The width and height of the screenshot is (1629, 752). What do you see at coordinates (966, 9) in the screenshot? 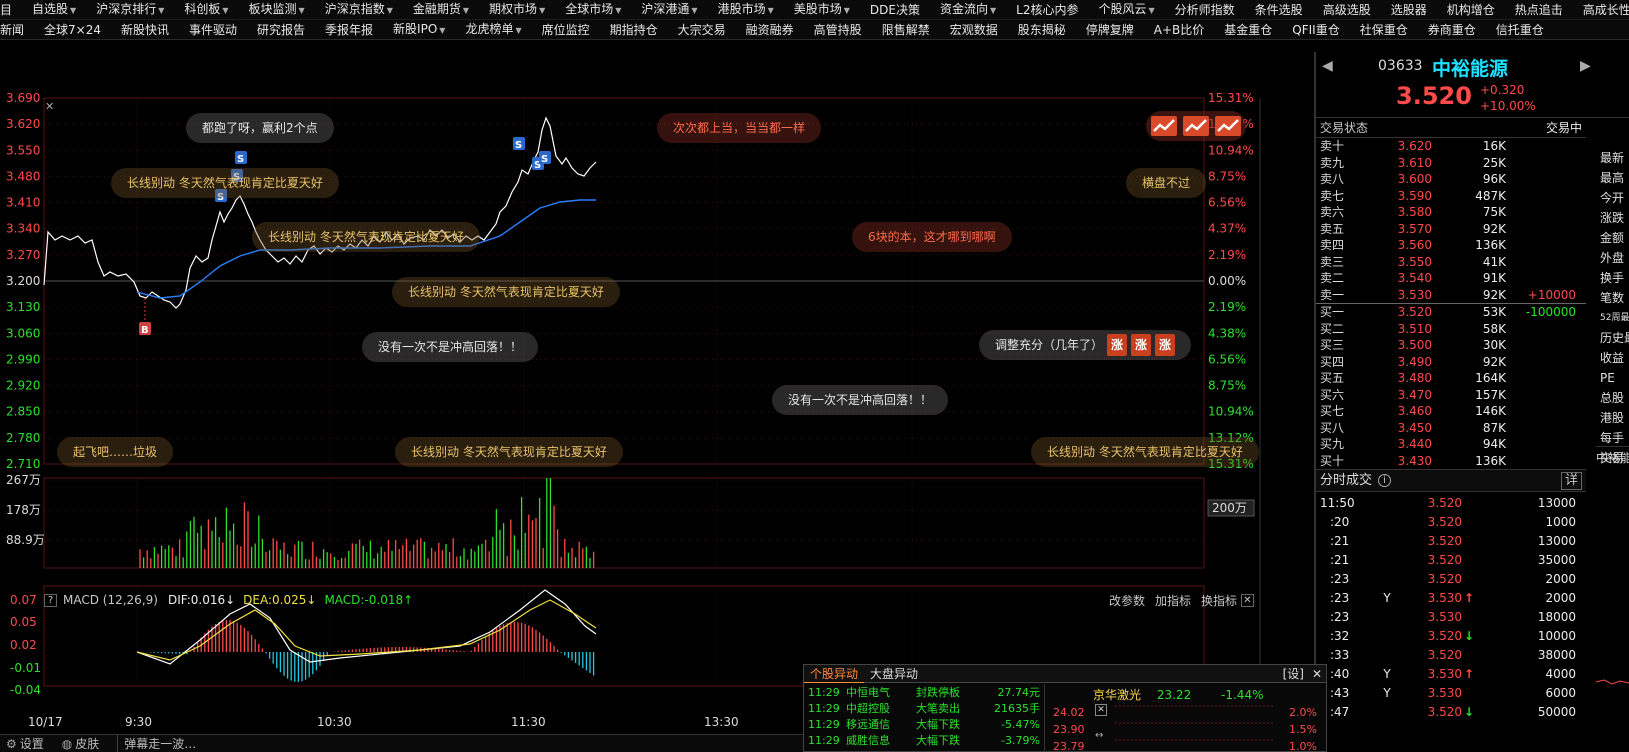
I see `nav-item: 资金流向 ▼` at bounding box center [966, 9].